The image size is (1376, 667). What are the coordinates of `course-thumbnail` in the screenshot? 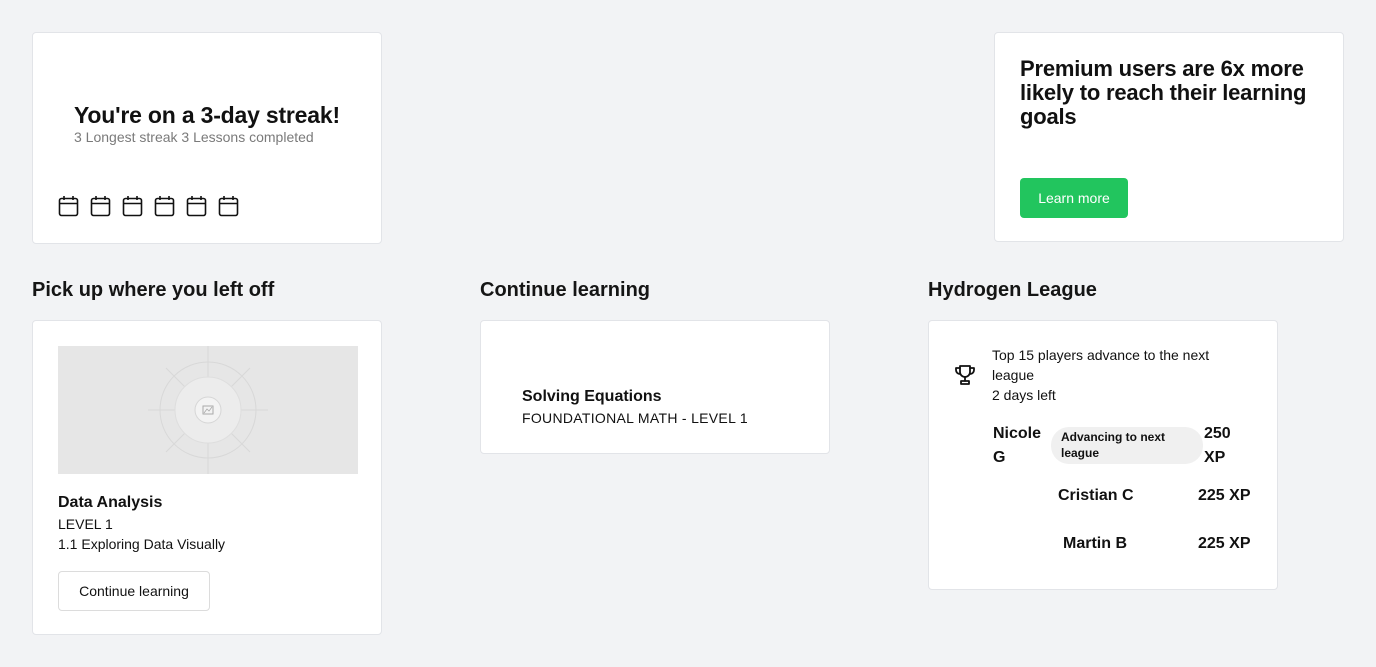 It's located at (208, 410).